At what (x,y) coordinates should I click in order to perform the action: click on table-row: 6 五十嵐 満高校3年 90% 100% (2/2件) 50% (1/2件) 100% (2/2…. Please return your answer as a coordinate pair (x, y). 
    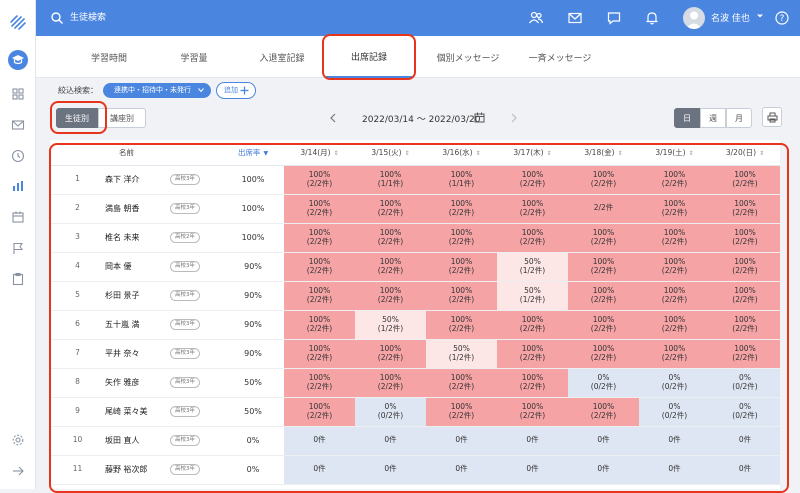
    Looking at the image, I should click on (415, 325).